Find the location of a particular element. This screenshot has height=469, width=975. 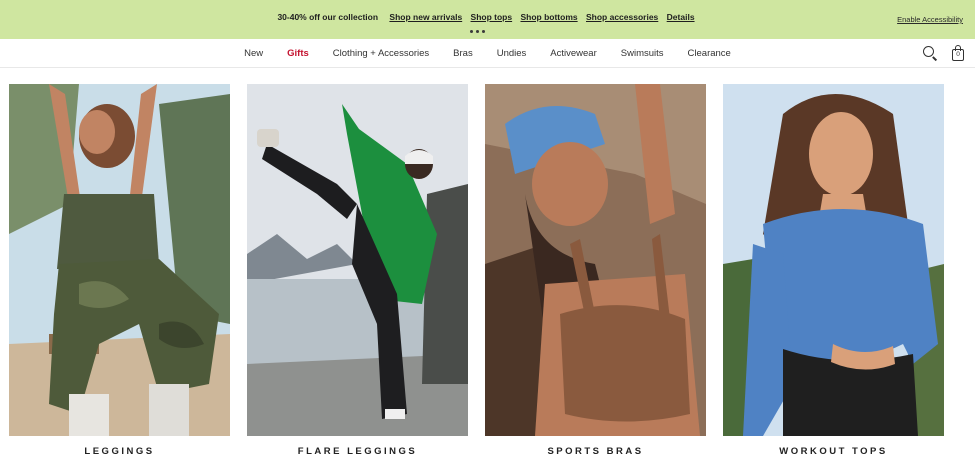

nav-item-gifts: Gifts is located at coordinates (298, 53).